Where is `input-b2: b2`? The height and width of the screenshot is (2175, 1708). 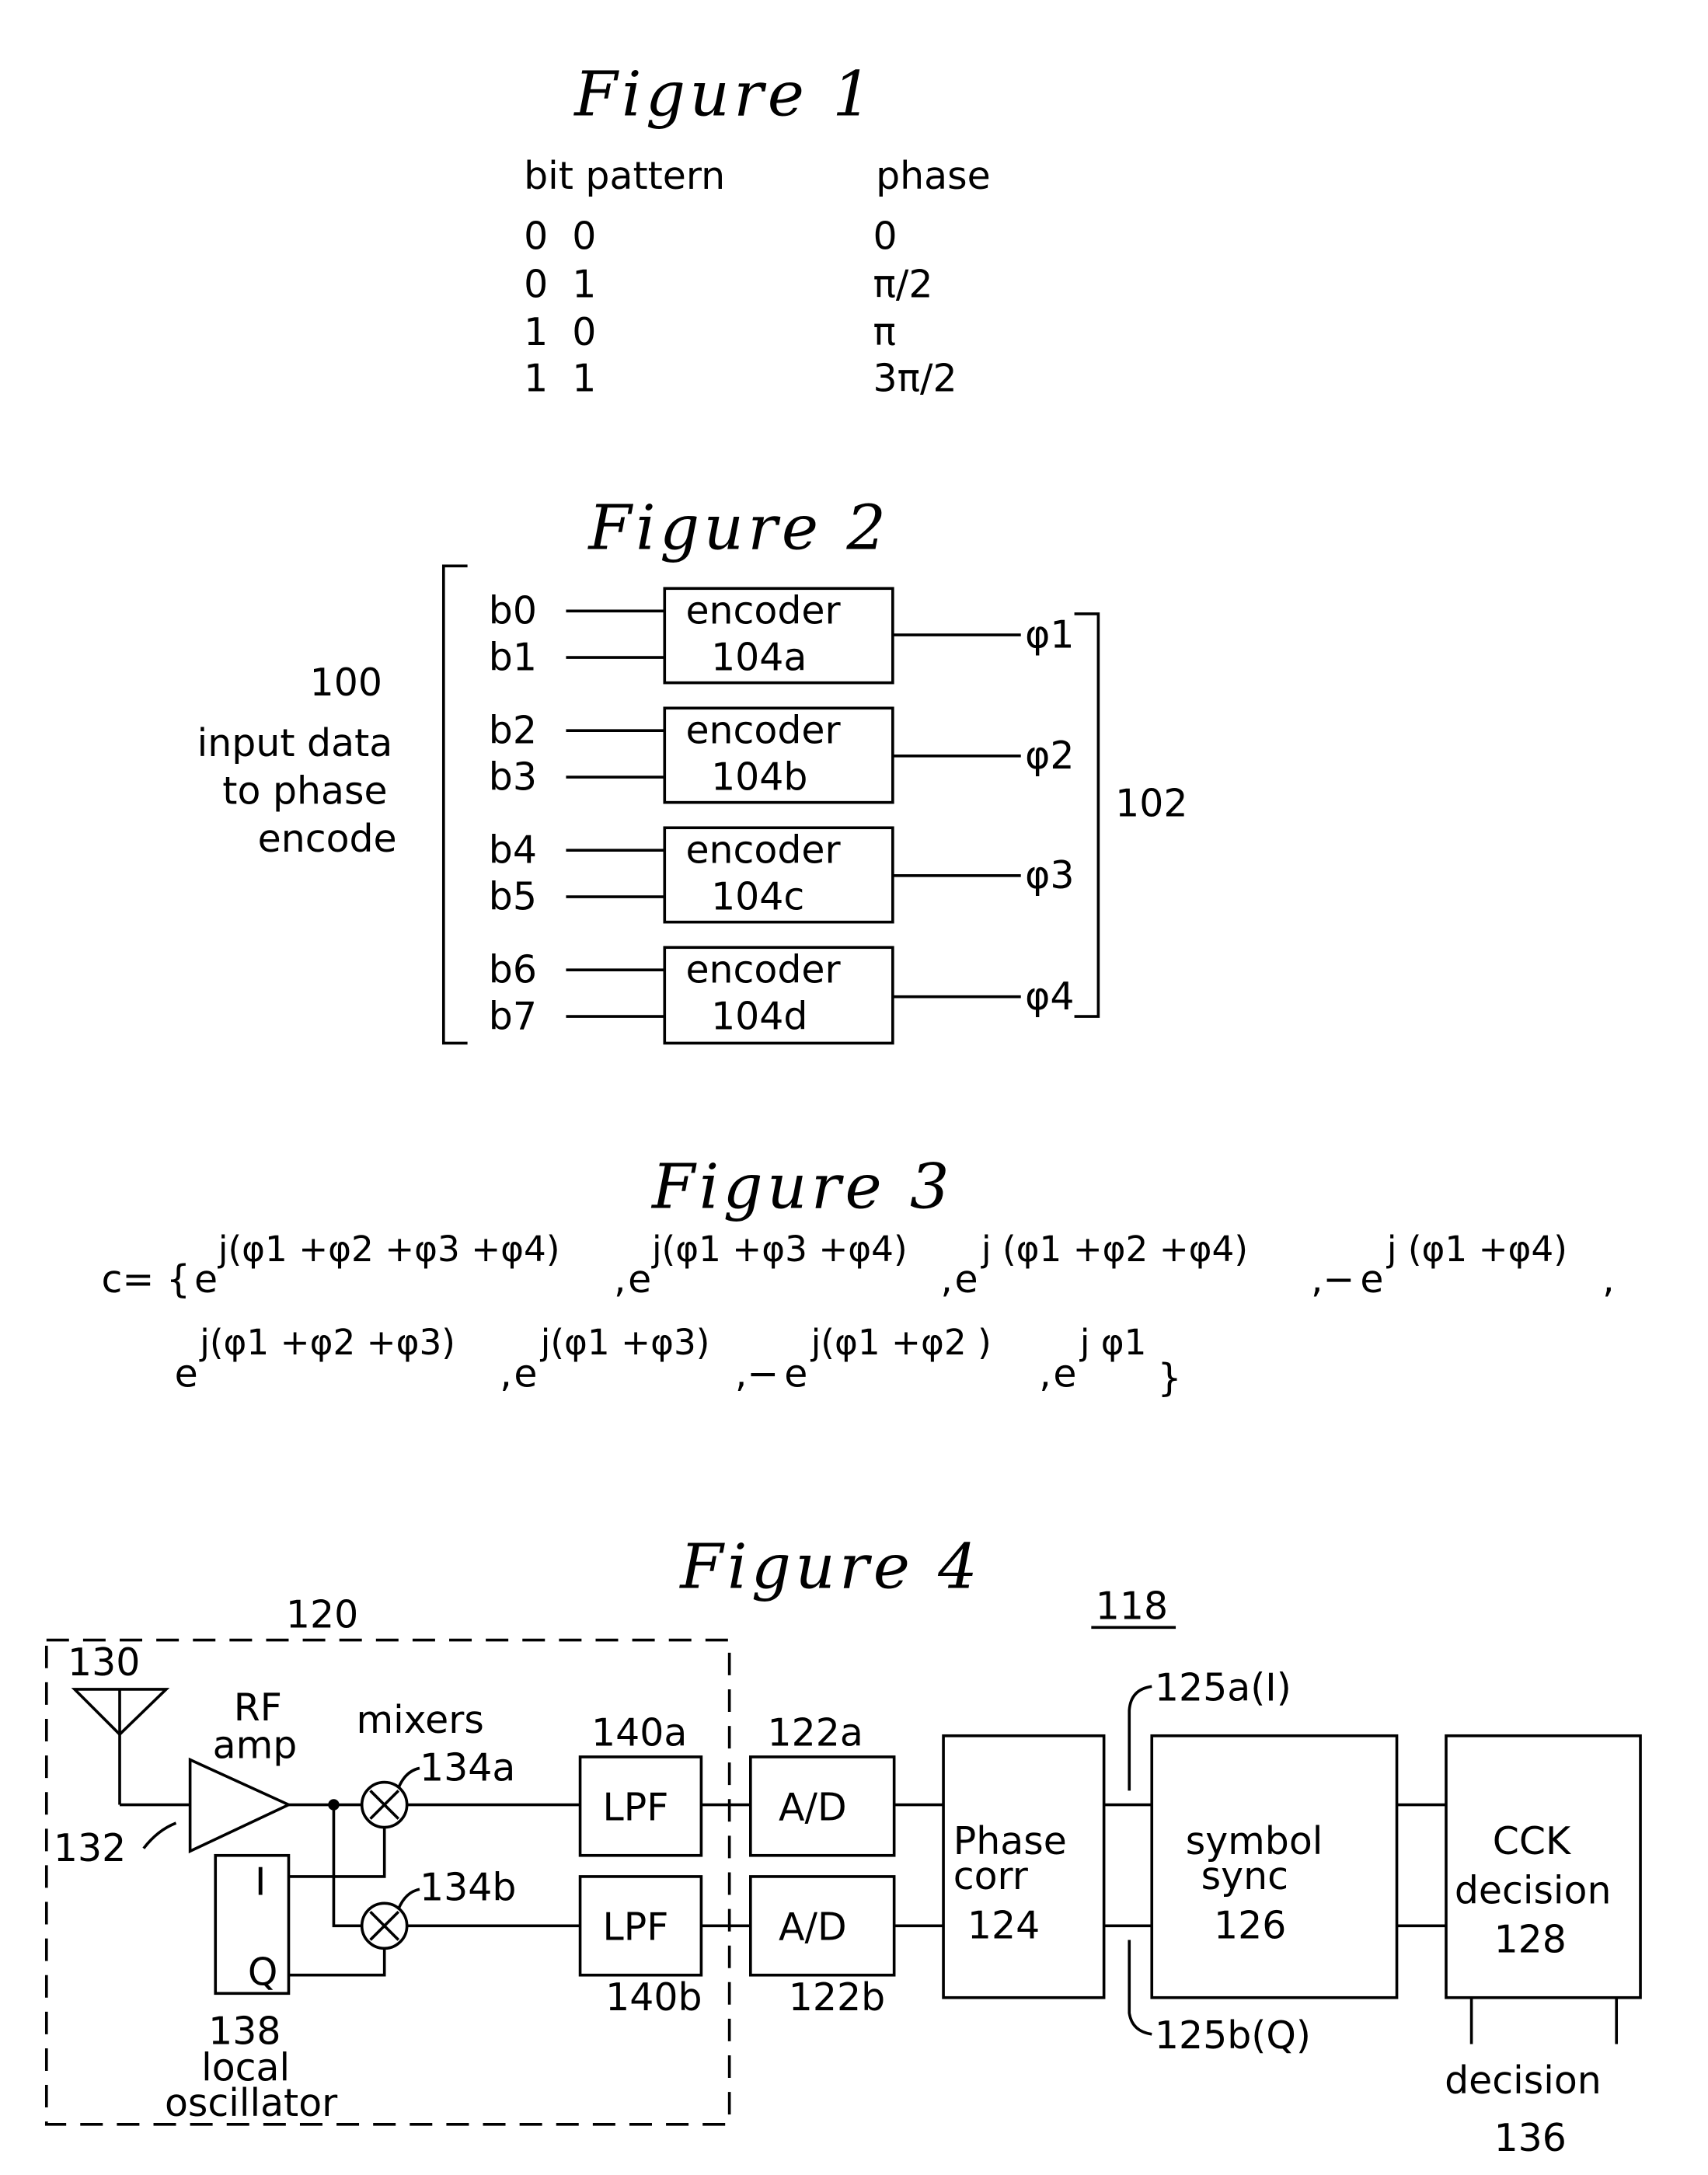 input-b2: b2 is located at coordinates (513, 731).